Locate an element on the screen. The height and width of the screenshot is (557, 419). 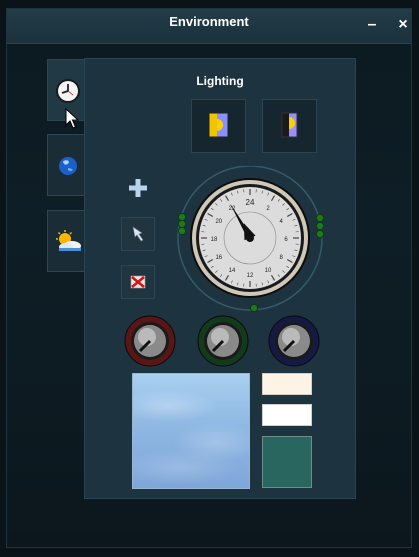
tab-location is located at coordinates (68, 165).